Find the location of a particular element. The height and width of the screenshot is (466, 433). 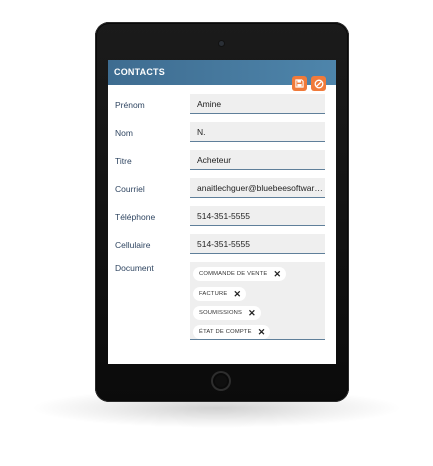

panel-title: CONTACTS is located at coordinates (139, 72).